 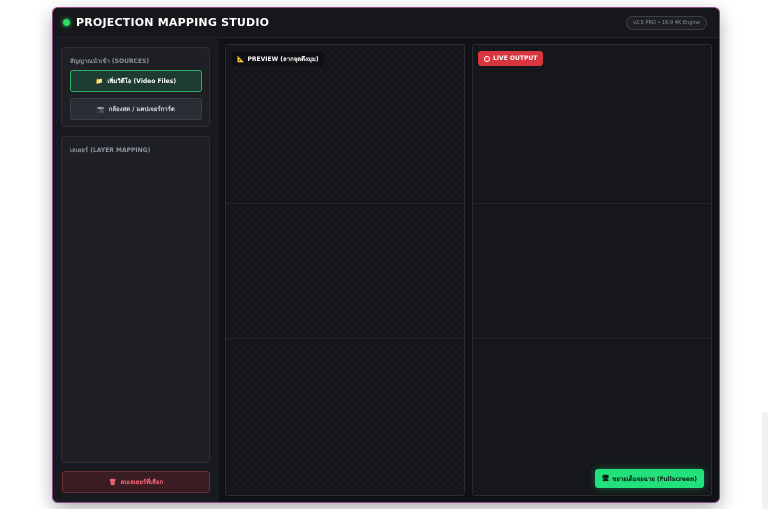 What do you see at coordinates (135, 299) in the screenshot?
I see `layers-panel: เลเยอร์ (LAYER MAPPING)` at bounding box center [135, 299].